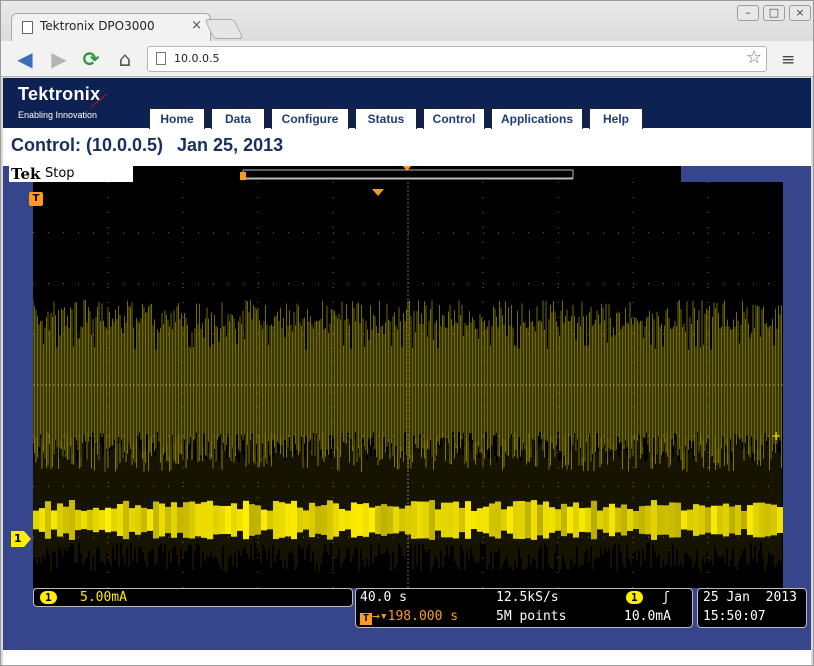 This screenshot has height=666, width=814. What do you see at coordinates (666, 597) in the screenshot?
I see `trigger-slope-icon: ʃ` at bounding box center [666, 597].